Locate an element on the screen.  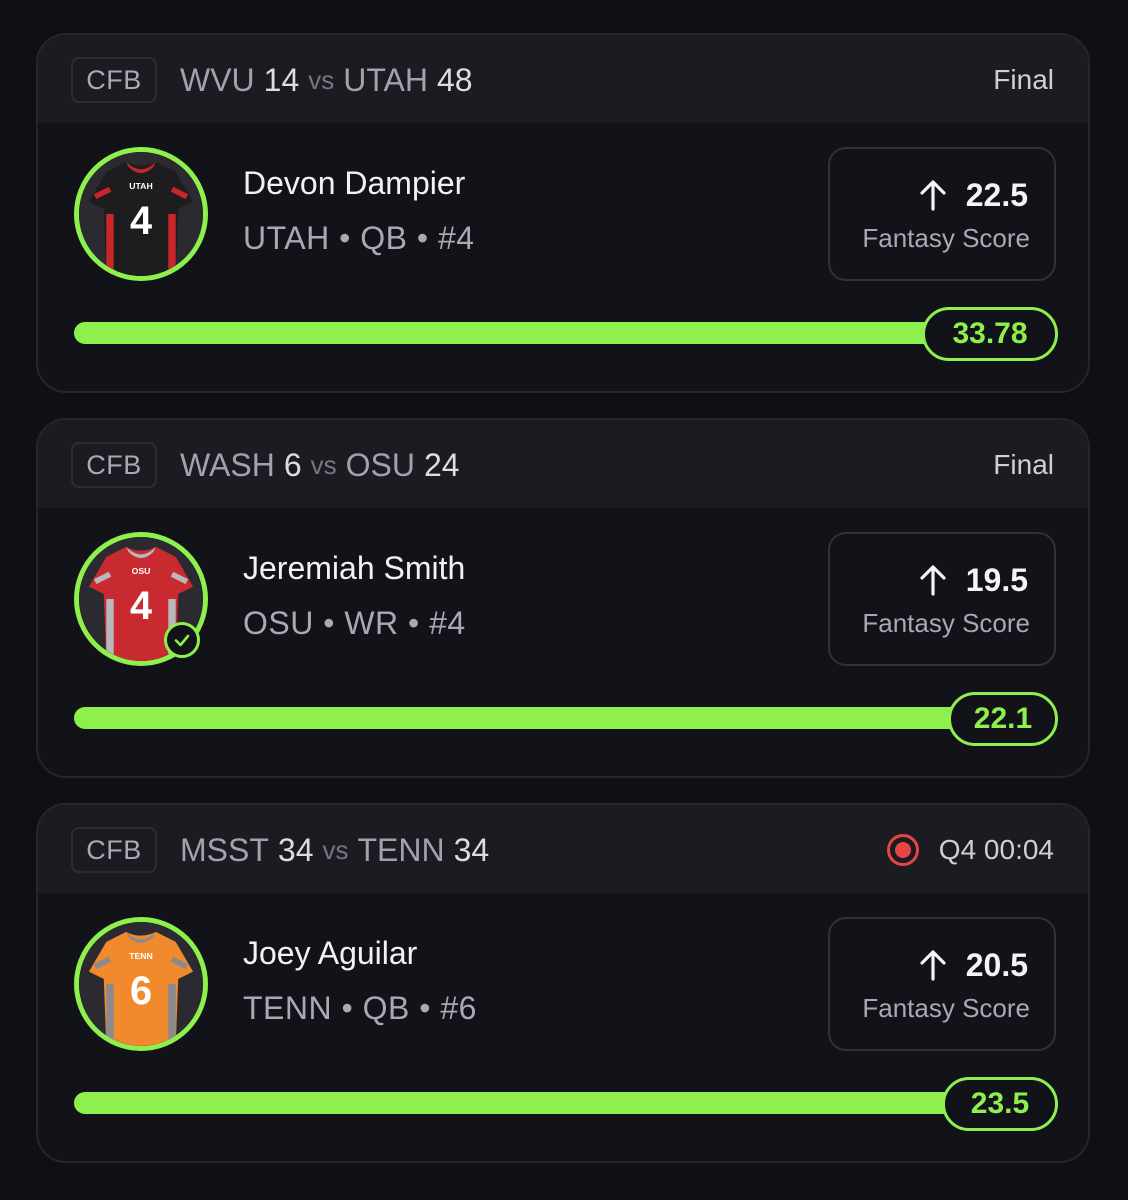
game-header: CFB WVU 14 vs UTAH 48 Final is located at coordinates (563, 79).